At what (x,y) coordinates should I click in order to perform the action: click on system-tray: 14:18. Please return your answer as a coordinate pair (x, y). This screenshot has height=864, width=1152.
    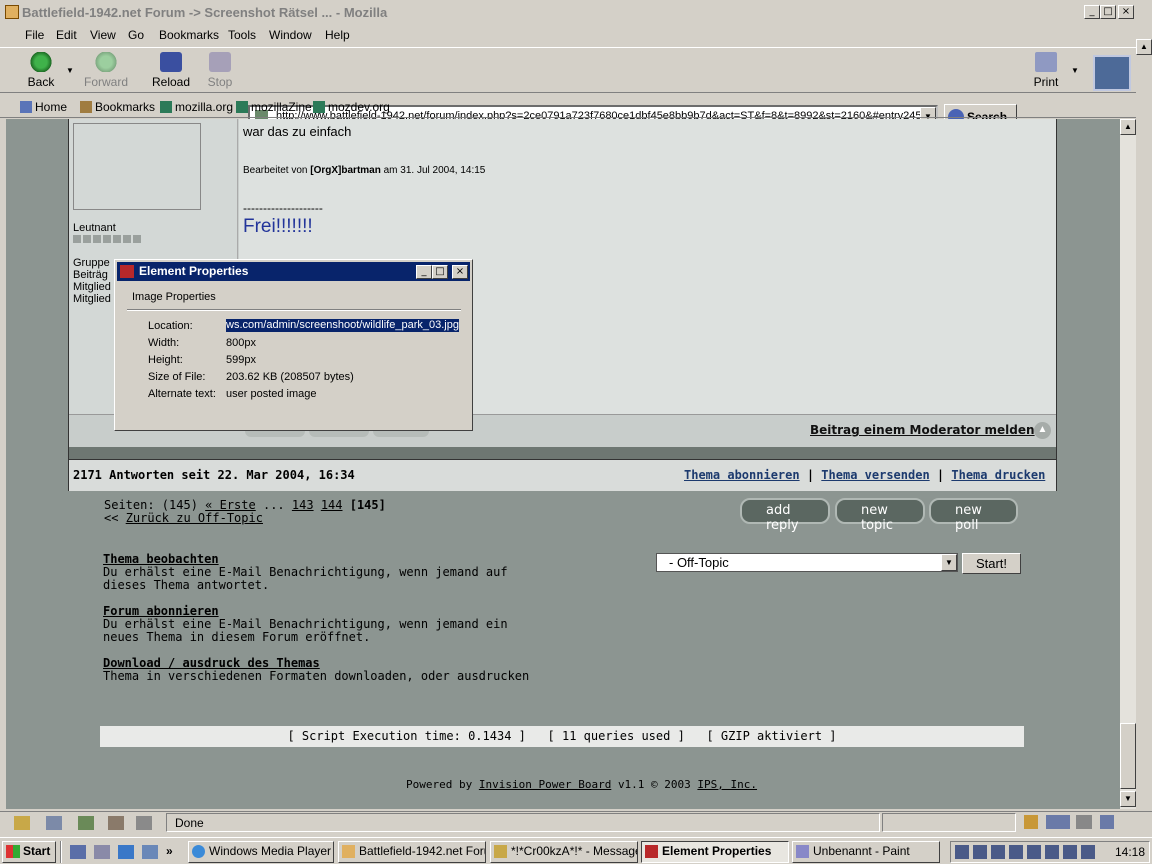
    Looking at the image, I should click on (1050, 852).